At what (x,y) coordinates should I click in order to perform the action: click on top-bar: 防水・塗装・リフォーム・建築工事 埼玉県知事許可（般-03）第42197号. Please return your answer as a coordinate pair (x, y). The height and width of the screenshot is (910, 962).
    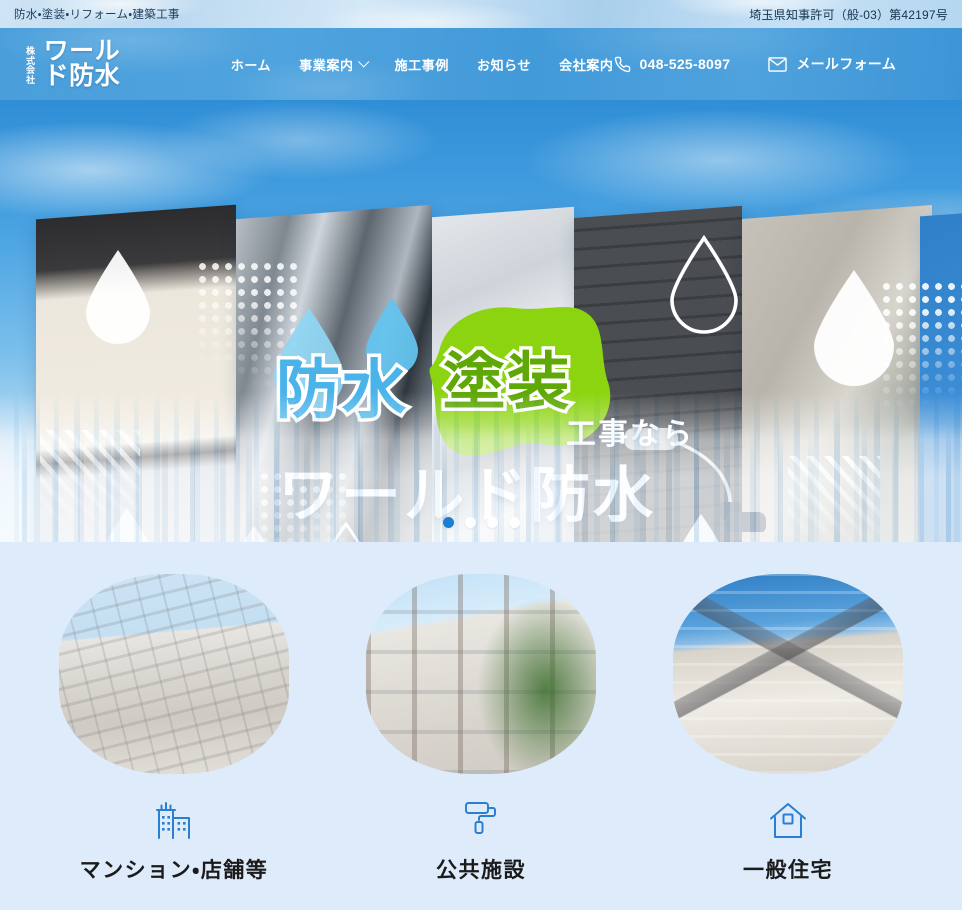
    Looking at the image, I should click on (481, 14).